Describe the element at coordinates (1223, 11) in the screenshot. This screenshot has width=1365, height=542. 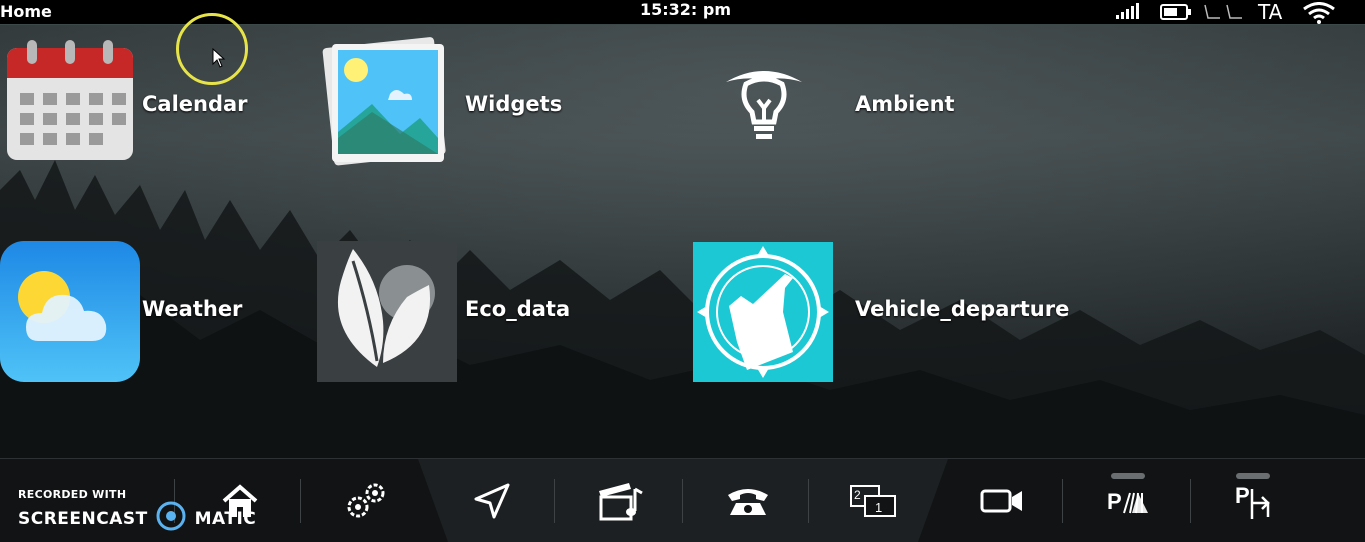
I see `seat-icon` at that location.